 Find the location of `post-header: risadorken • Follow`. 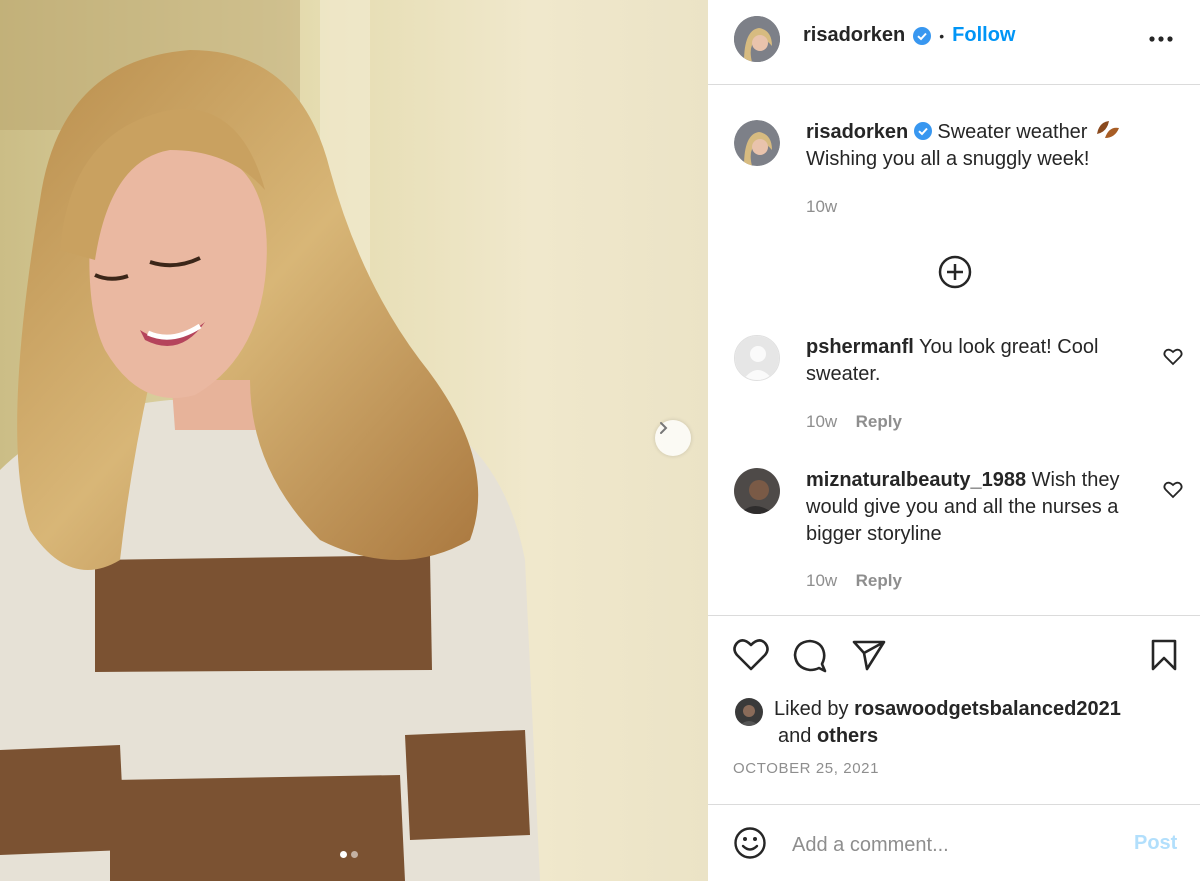

post-header: risadorken • Follow is located at coordinates (954, 42).